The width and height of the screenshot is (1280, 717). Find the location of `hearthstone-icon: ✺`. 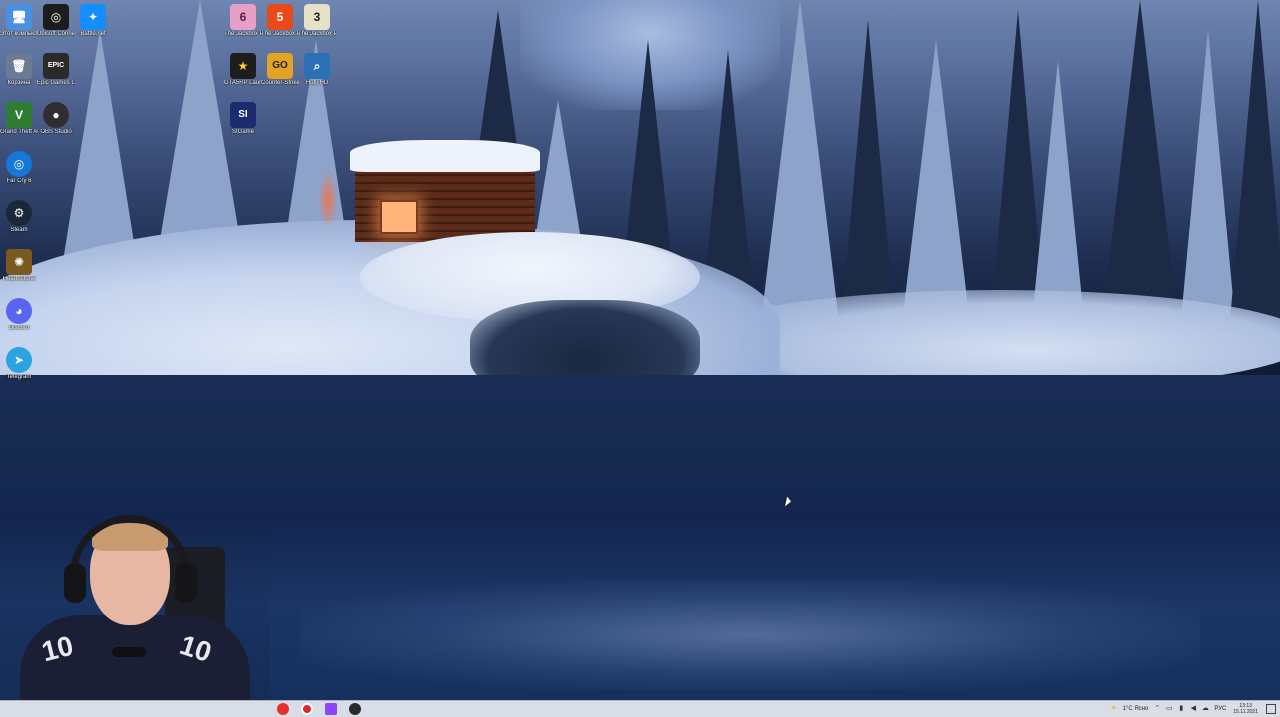

hearthstone-icon: ✺ is located at coordinates (19, 262).